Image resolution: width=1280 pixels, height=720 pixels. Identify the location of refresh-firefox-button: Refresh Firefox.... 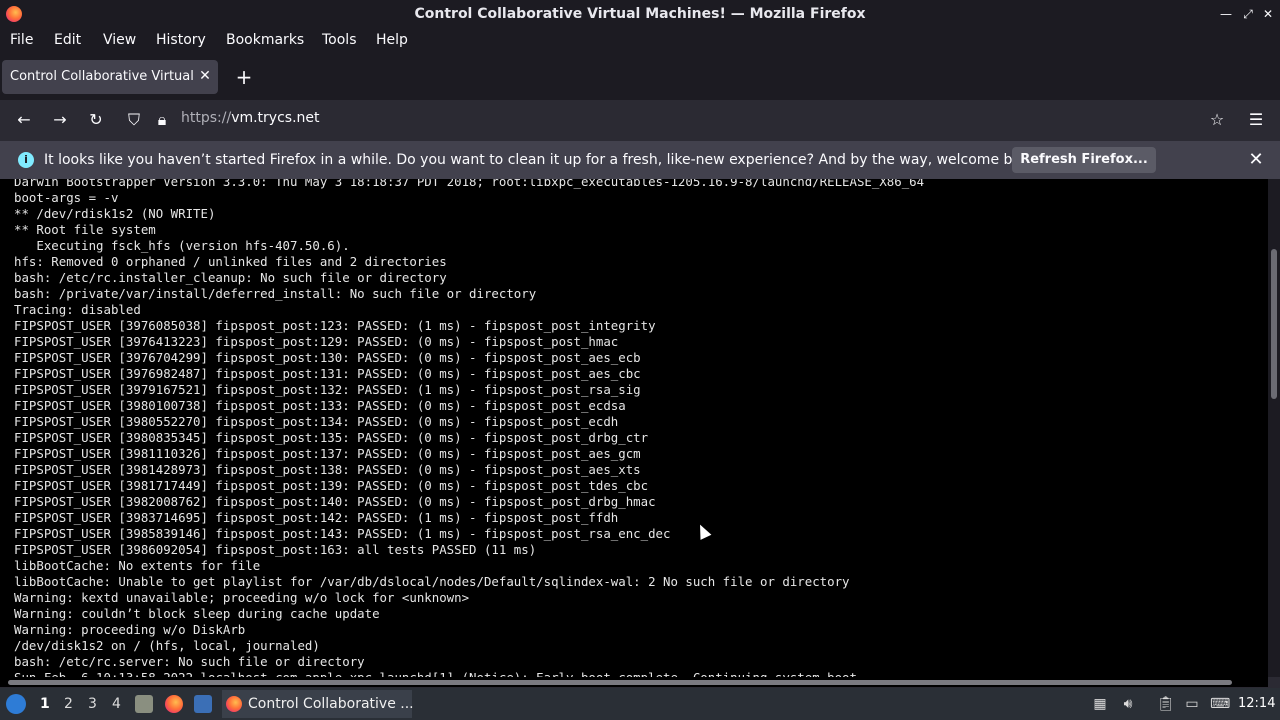
(1084, 160).